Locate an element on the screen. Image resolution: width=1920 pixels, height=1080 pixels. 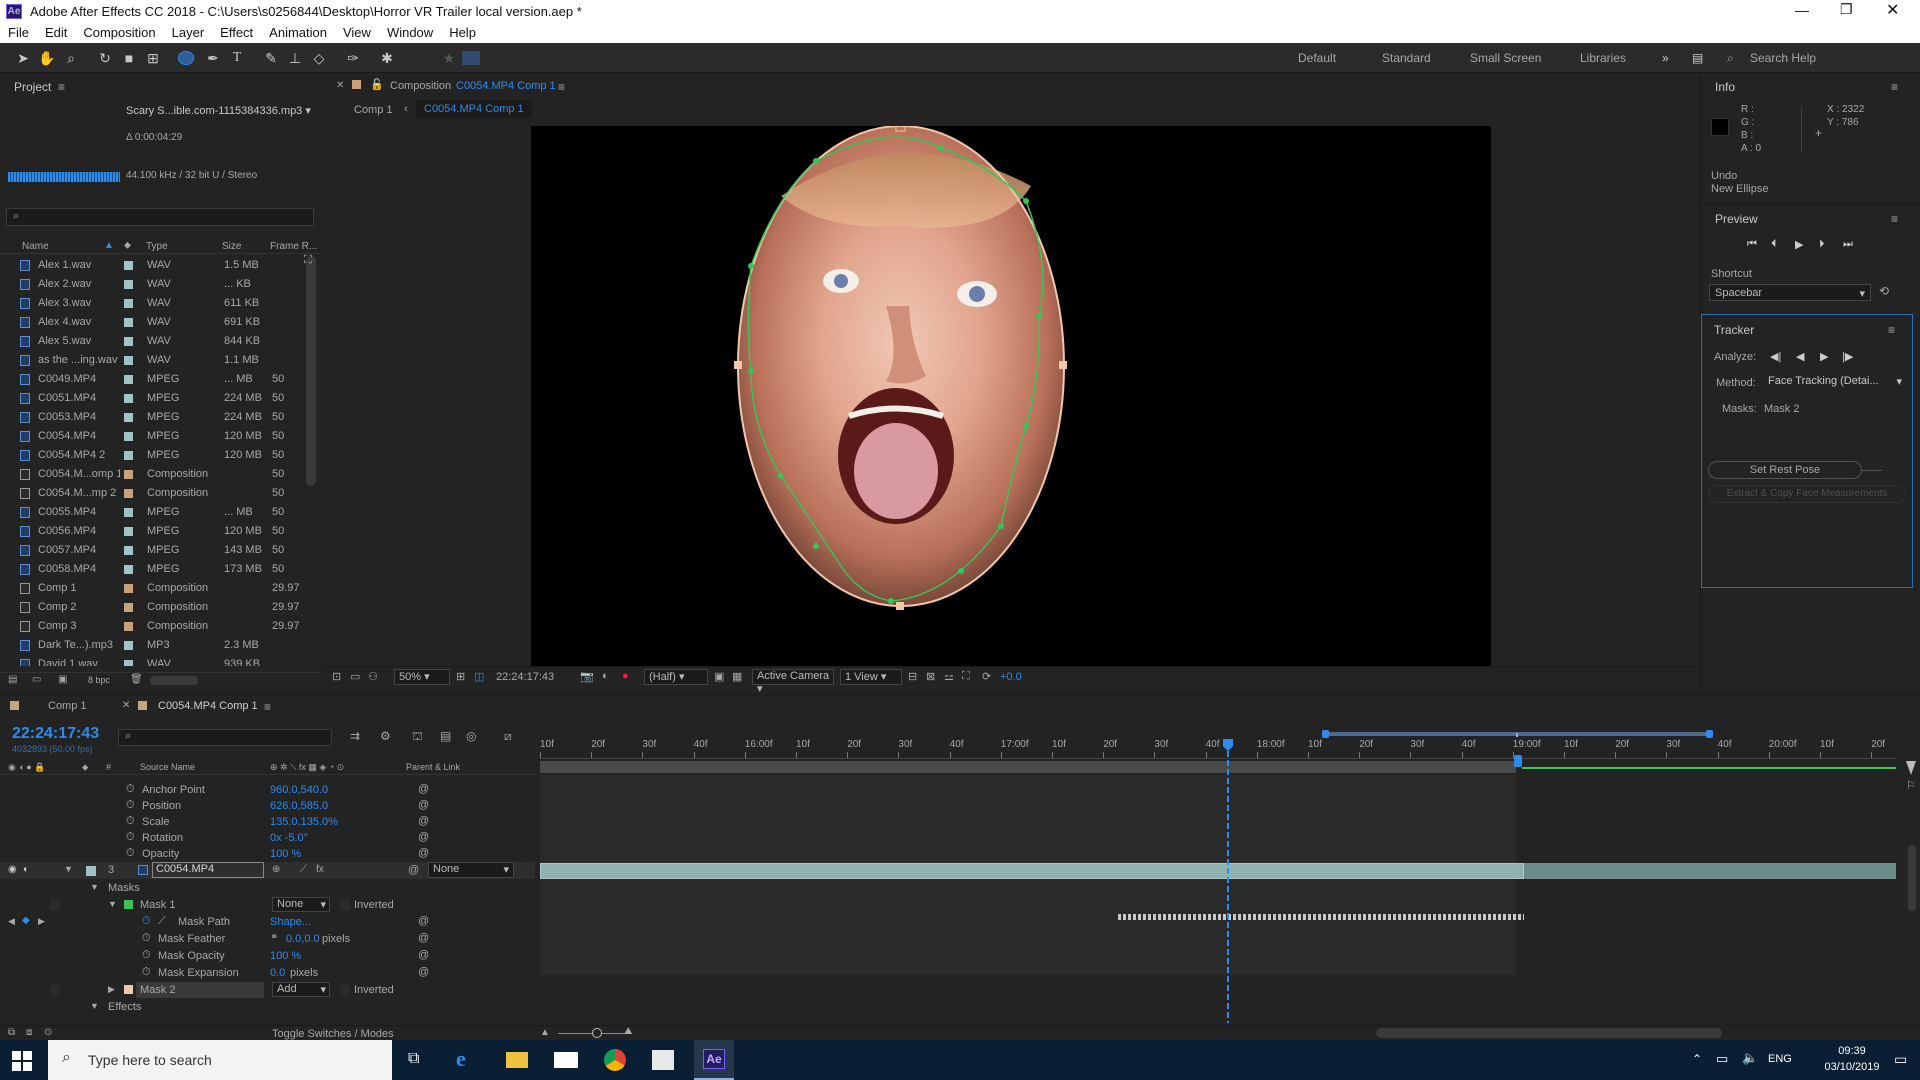
project-scrollbar is located at coordinates (311, 371).